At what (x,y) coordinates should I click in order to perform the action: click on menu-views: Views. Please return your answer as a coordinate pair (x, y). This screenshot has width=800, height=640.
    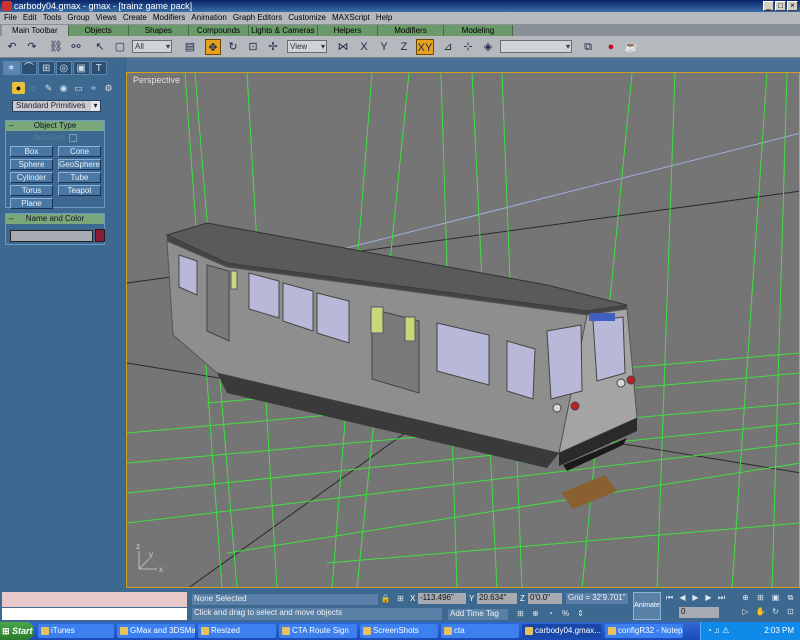
    Looking at the image, I should click on (107, 18).